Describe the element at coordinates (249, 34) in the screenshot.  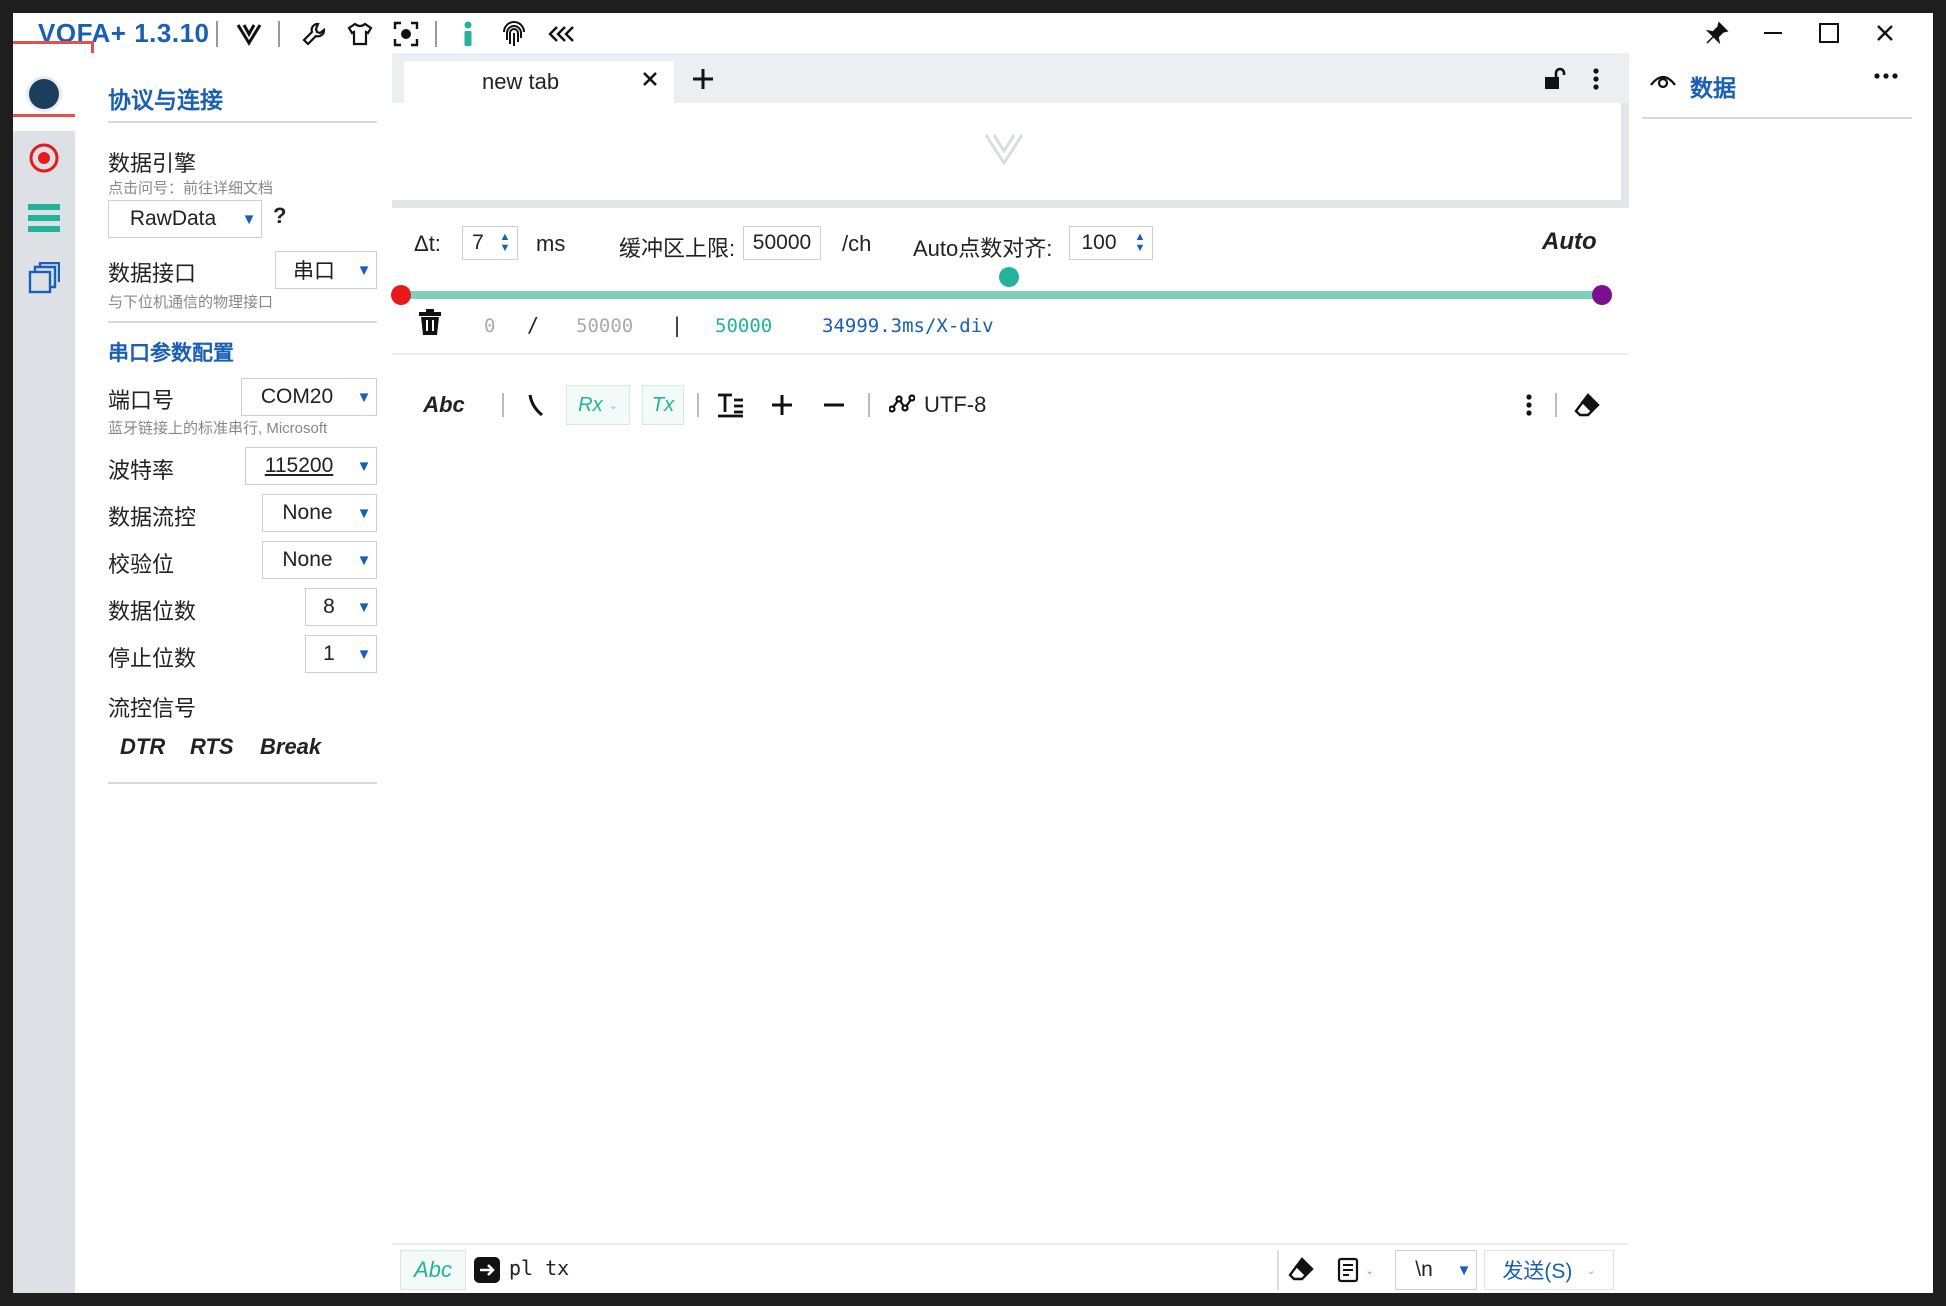
I see `logo-v-icon` at that location.